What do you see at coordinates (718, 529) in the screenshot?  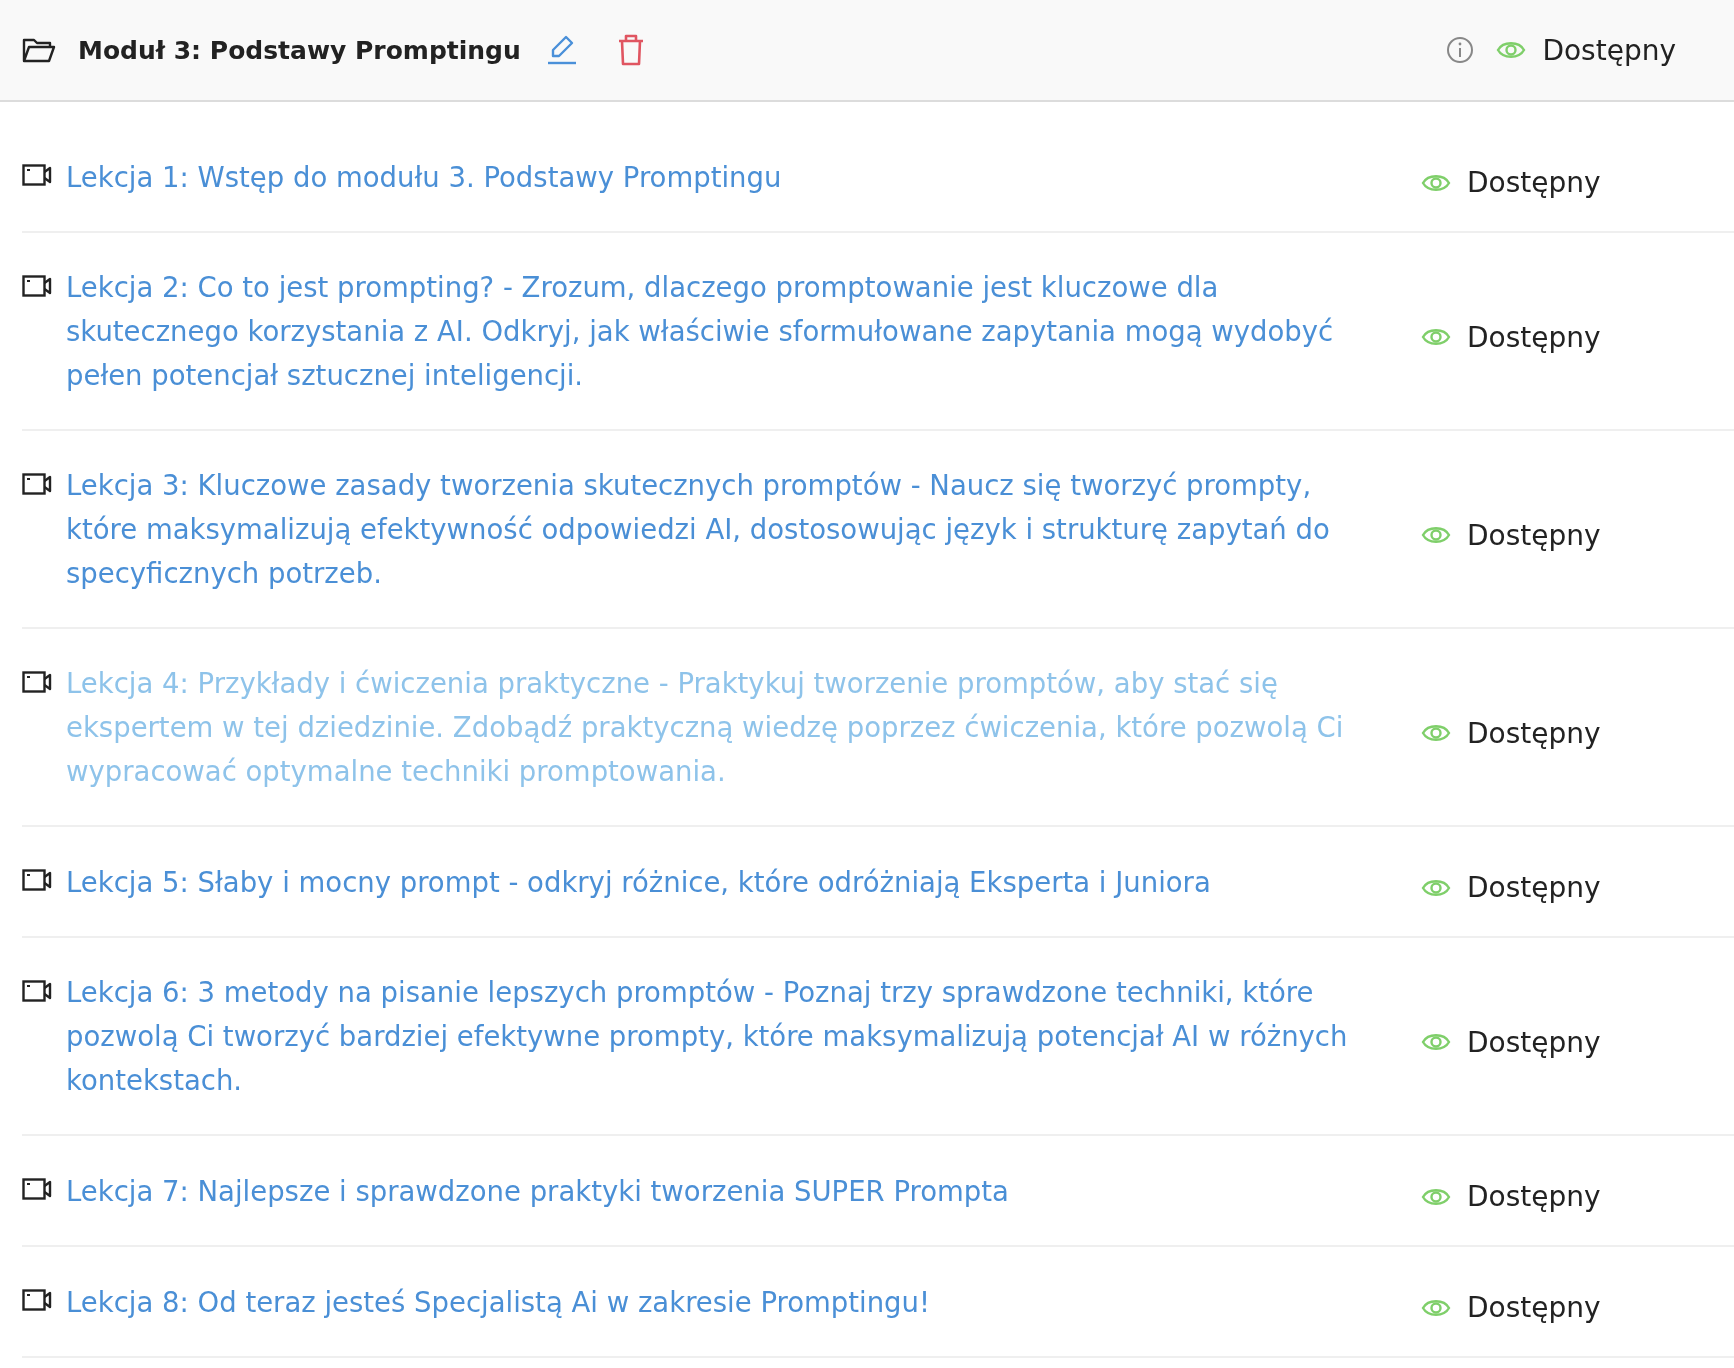 I see `lesson-link: Lekcja 3: Kluczowe zasady tworzenia skutecznych promptów - Naucz się tworzyć prompty, które maksymalizują efektywność odpowiedzi AI, dostosowując język i strukturę zapytań do specyficznych potrzeb.` at bounding box center [718, 529].